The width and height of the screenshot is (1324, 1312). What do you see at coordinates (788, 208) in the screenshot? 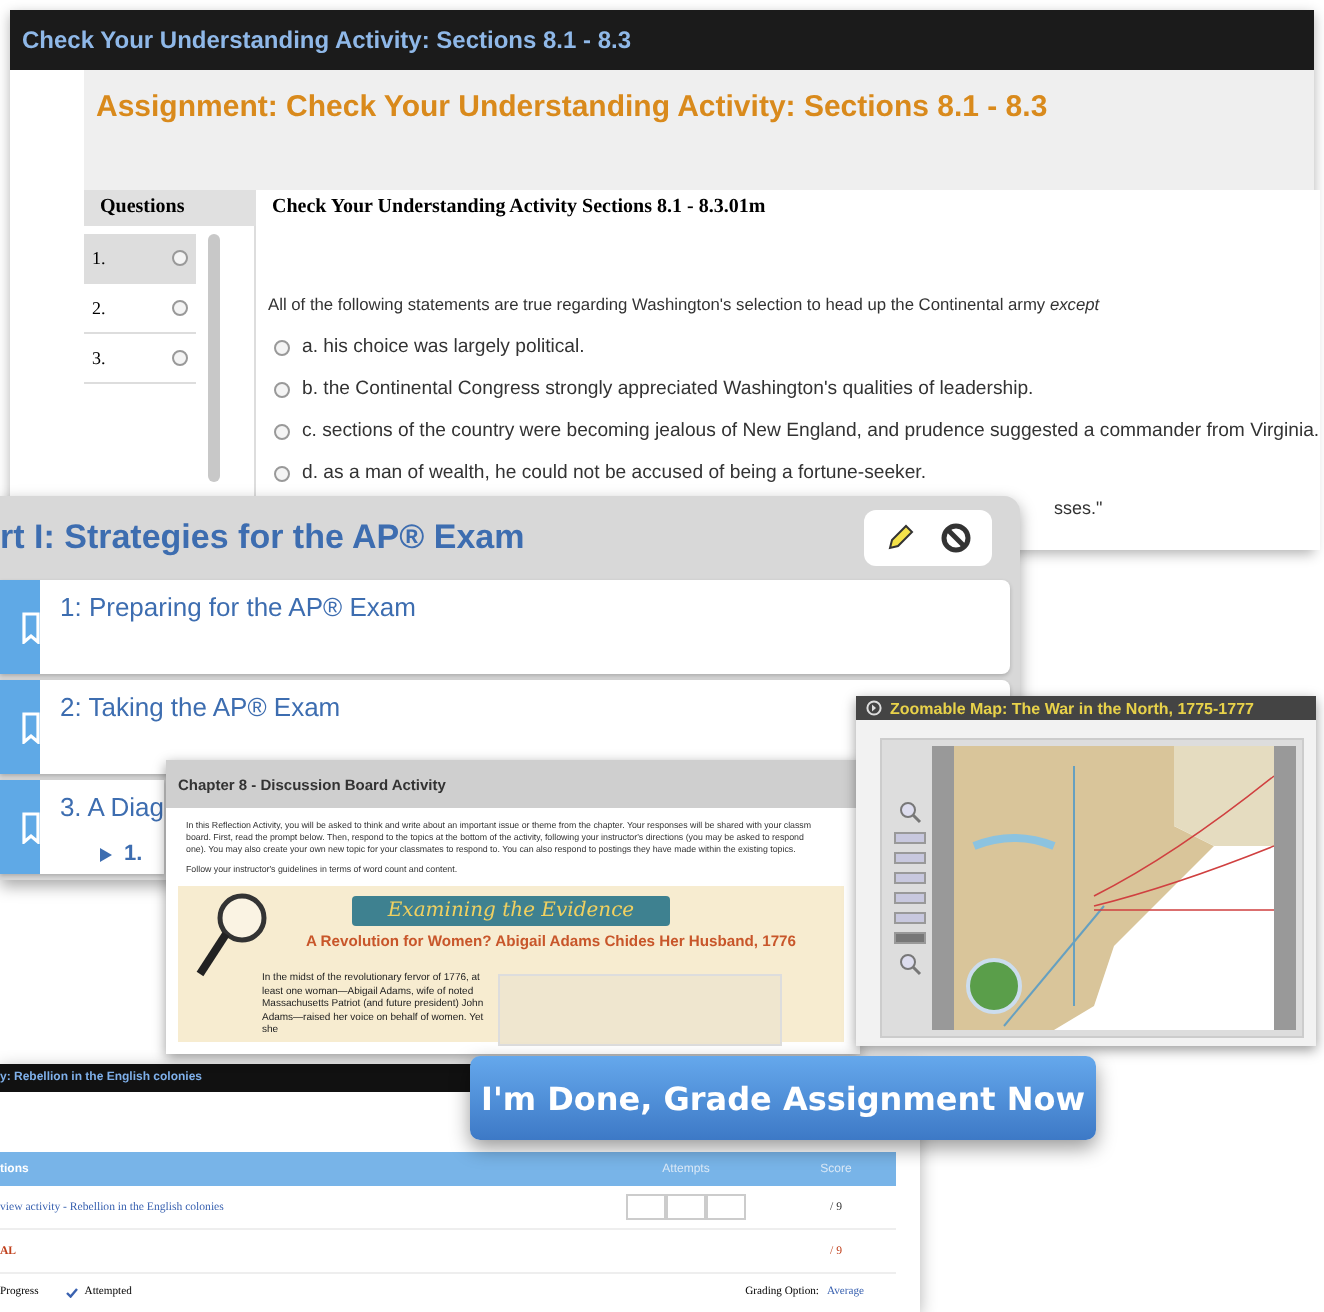
I see `activity-title: Check Your Understanding Activity Sections 8.1 - 8.3.01m` at bounding box center [788, 208].